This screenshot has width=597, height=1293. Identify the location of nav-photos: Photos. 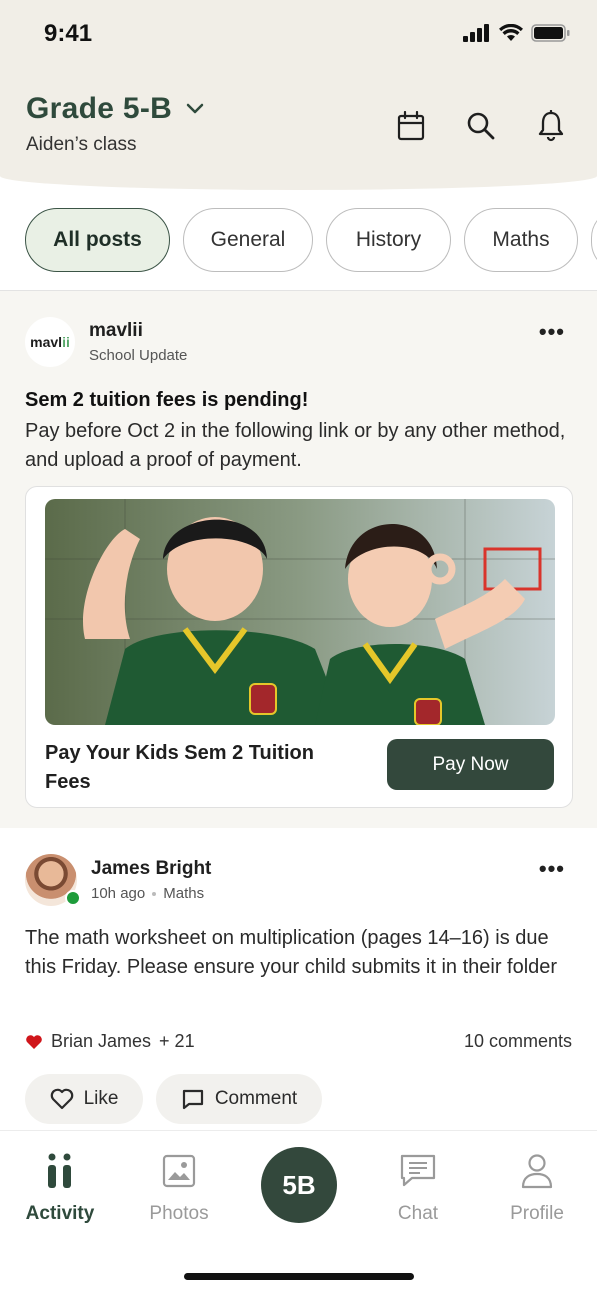
(179, 1187).